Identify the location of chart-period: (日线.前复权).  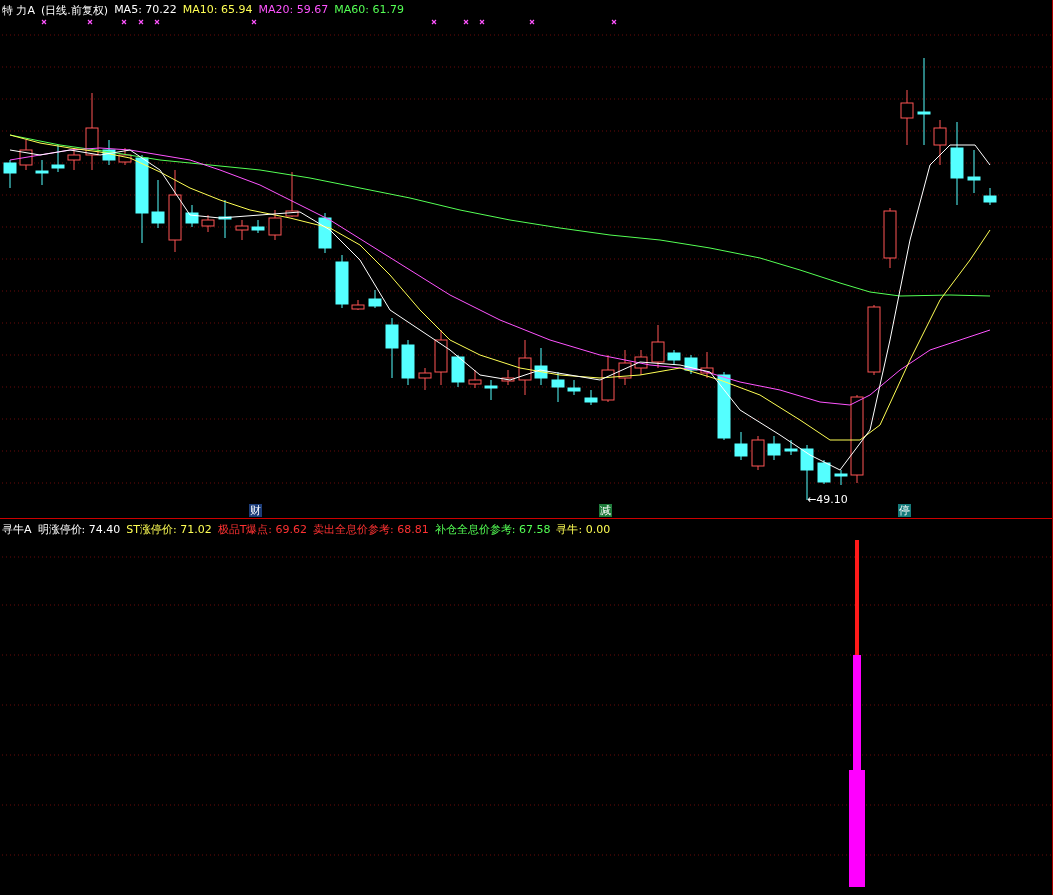
(75, 10).